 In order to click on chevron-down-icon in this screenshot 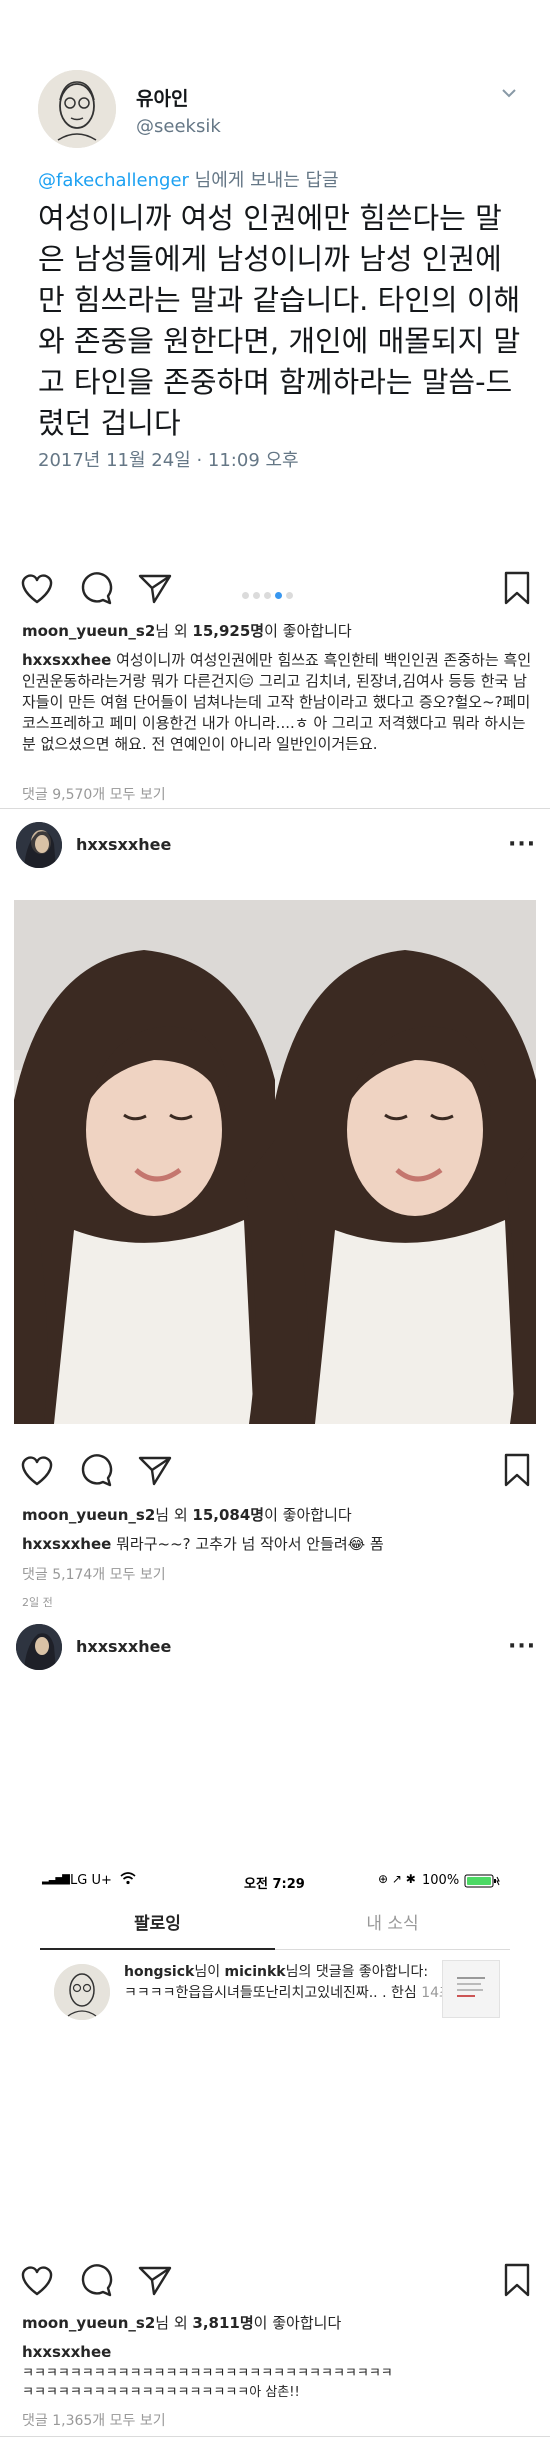, I will do `click(509, 93)`.